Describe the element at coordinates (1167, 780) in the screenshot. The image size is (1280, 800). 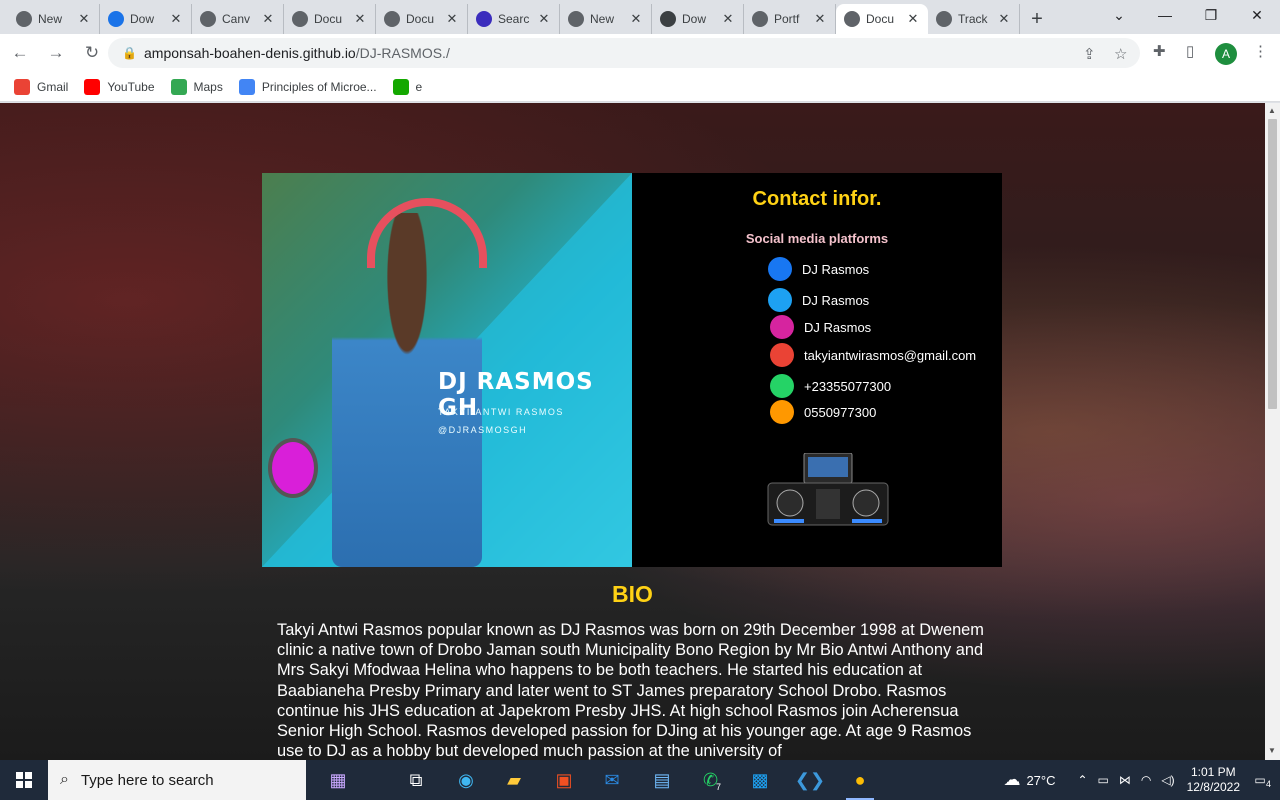
I see `volume-icon: ◁)` at that location.